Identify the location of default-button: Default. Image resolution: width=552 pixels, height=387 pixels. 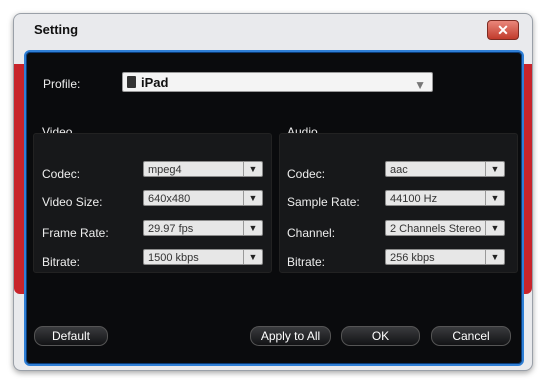
(71, 336).